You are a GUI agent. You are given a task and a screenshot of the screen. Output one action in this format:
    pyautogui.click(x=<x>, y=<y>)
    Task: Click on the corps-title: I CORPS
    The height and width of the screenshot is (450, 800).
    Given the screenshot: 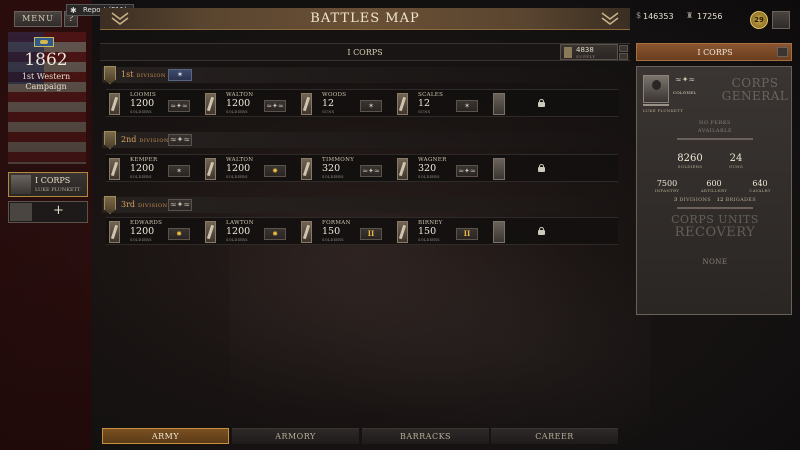 What is the action you would take?
    pyautogui.click(x=365, y=52)
    